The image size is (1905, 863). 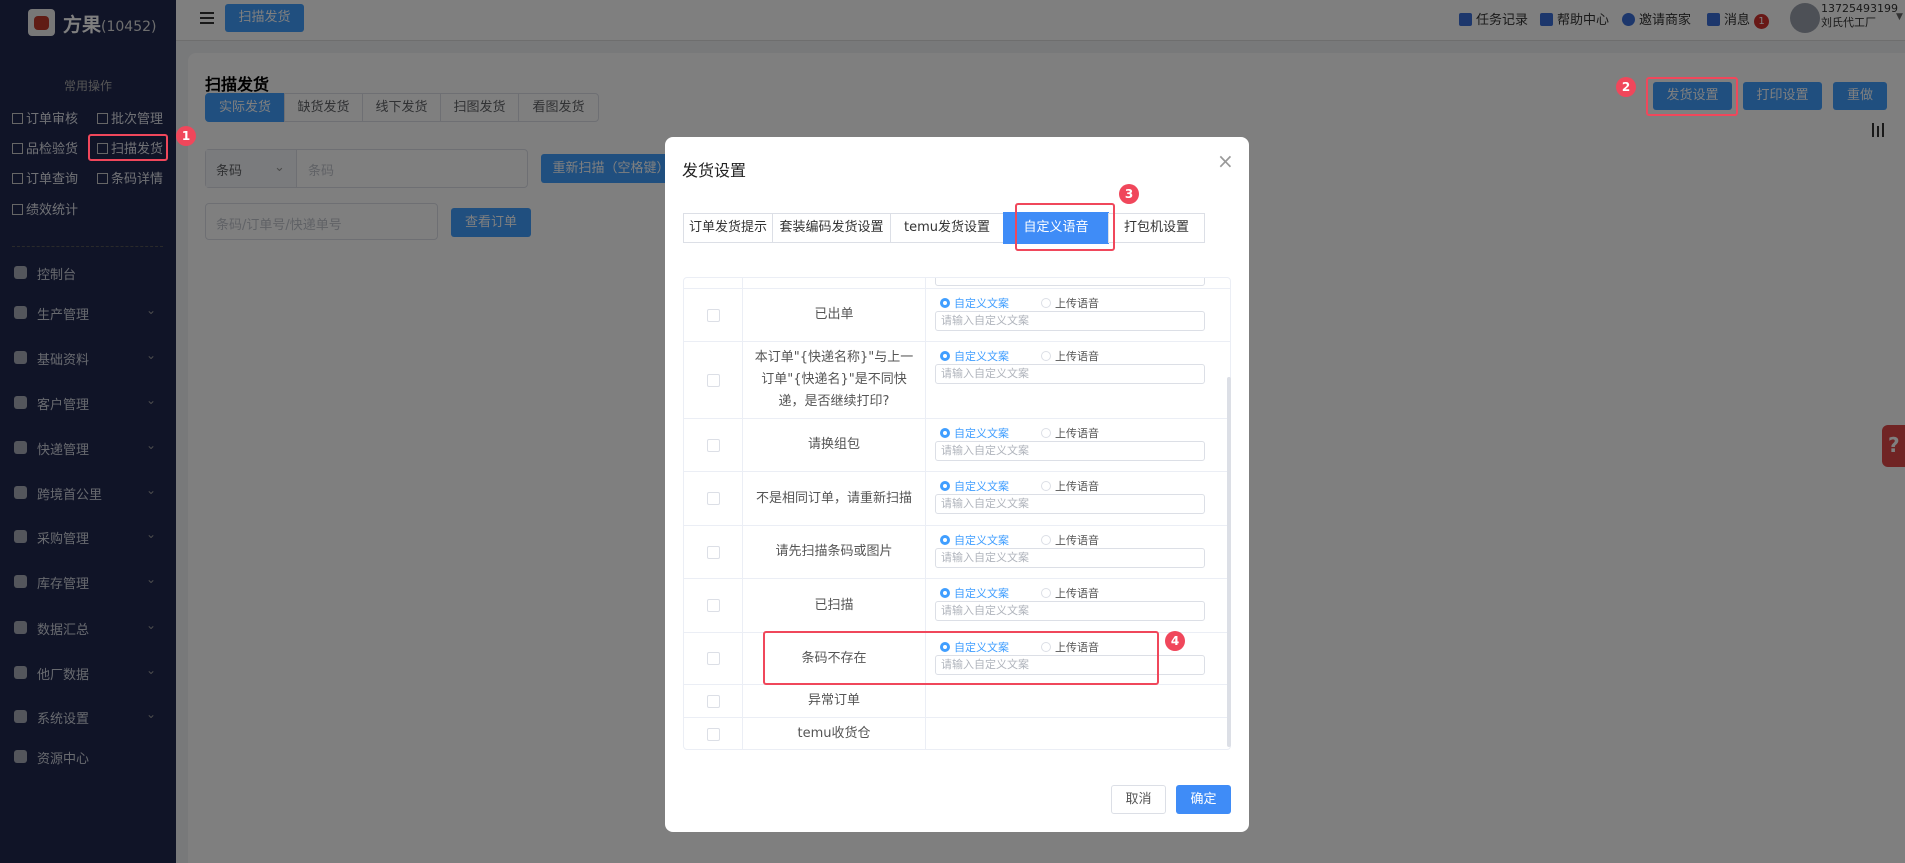 I want to click on annotation-badge-2: 2, so click(x=1626, y=87).